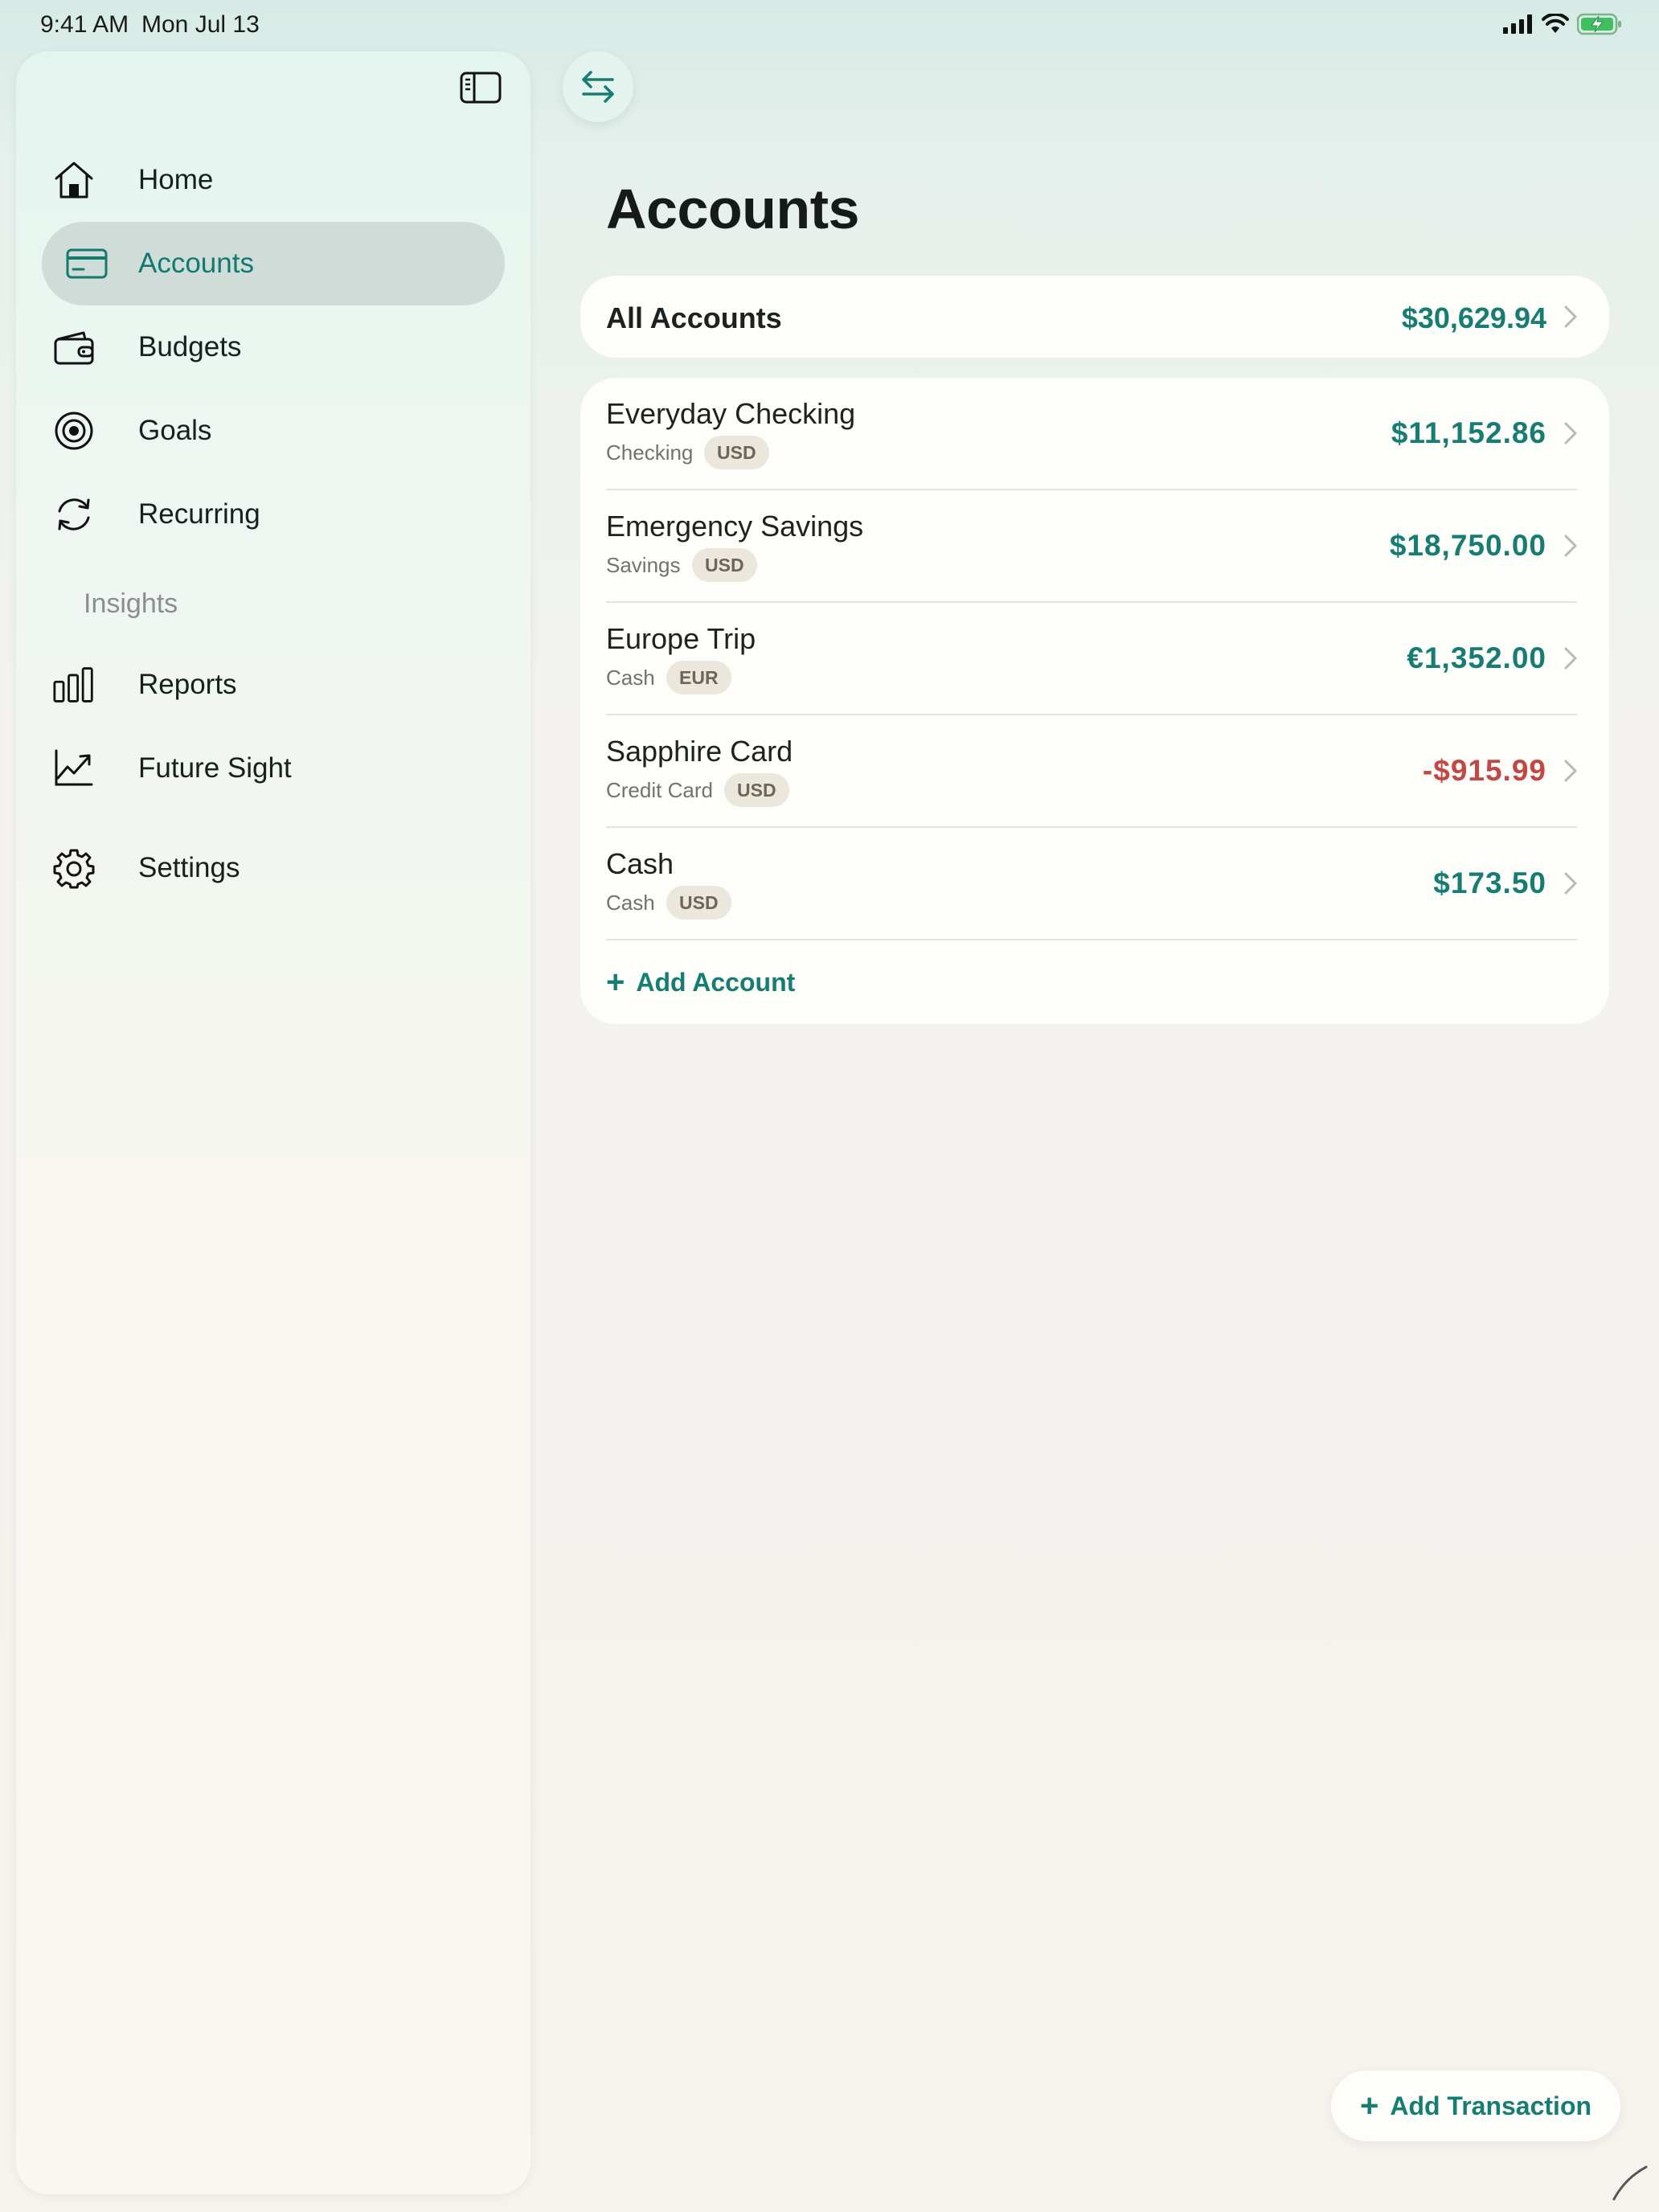  Describe the element at coordinates (1091, 939) in the screenshot. I see `divider` at that location.